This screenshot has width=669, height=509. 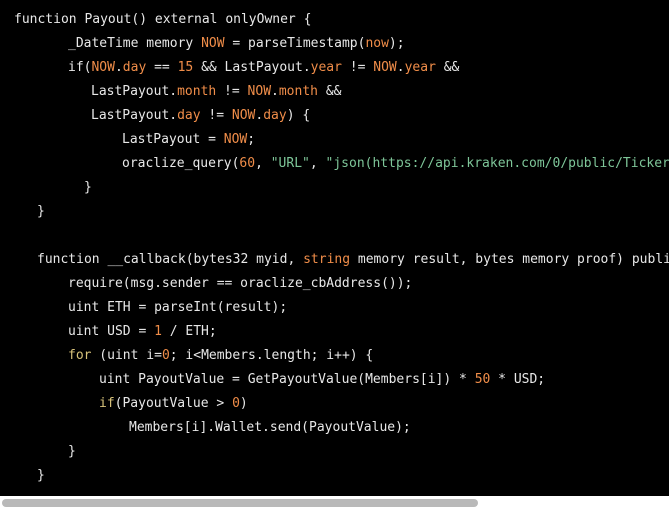 I want to click on code-token: now, so click(x=377, y=43).